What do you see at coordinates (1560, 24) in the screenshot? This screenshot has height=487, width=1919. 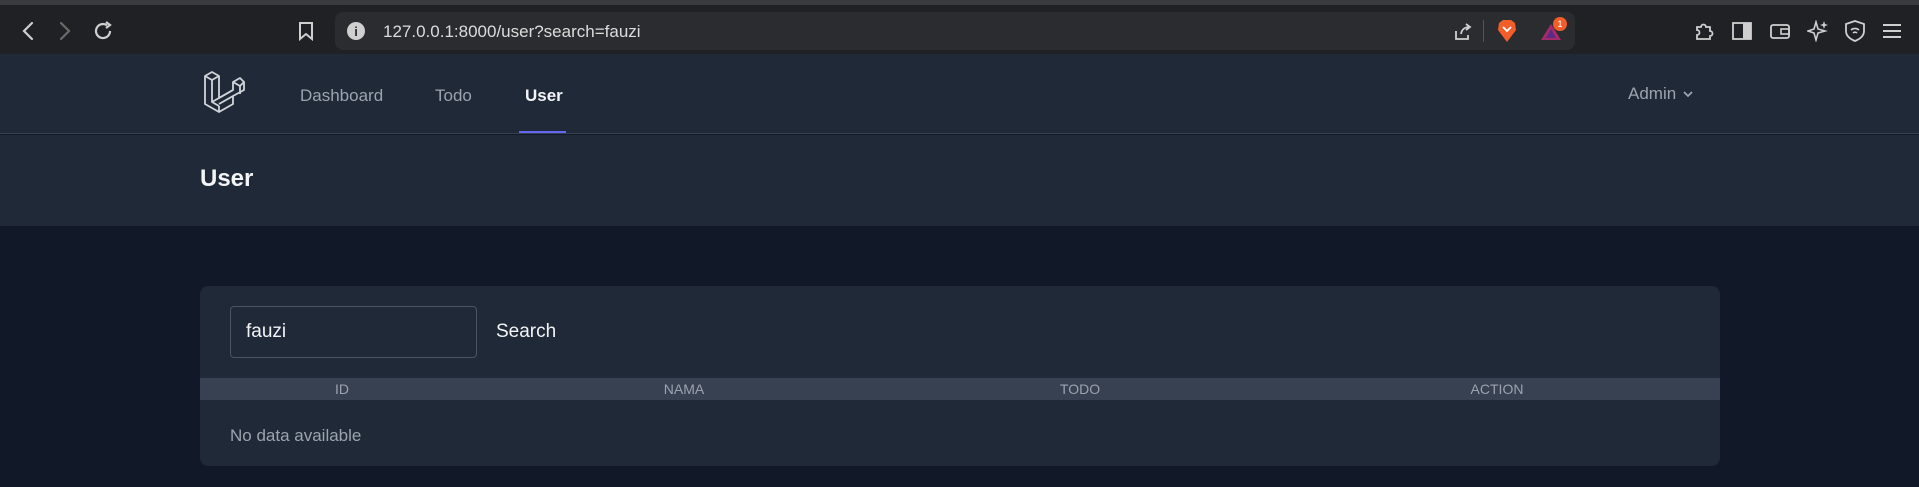 I see `notification-badge: 1` at bounding box center [1560, 24].